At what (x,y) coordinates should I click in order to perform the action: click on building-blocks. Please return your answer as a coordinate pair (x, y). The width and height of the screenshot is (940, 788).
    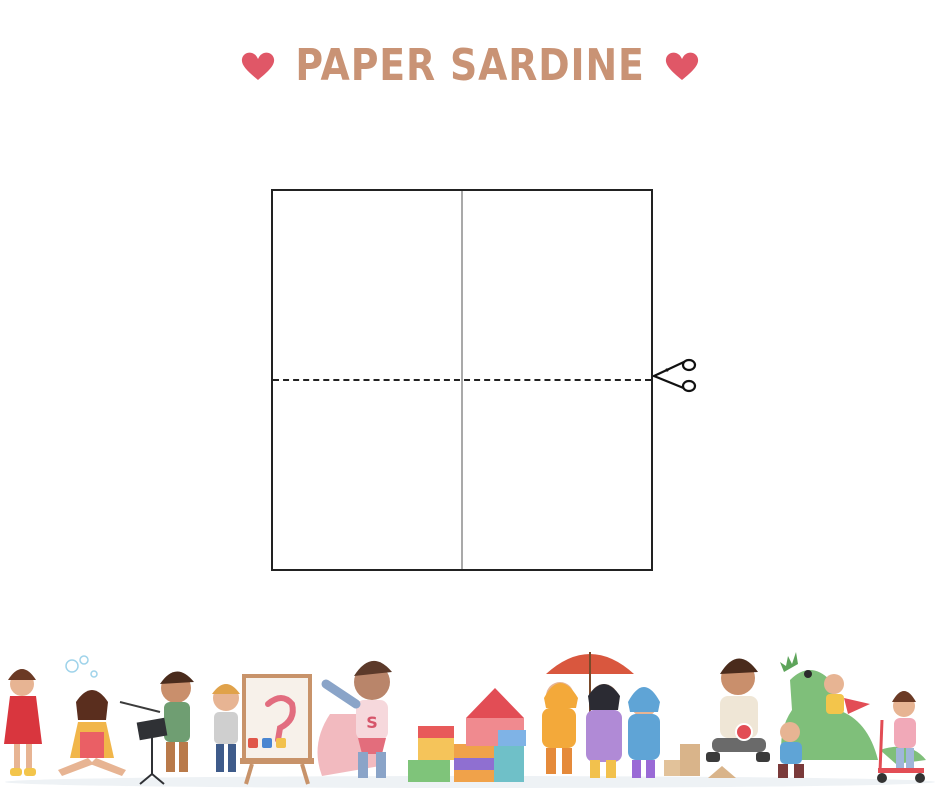
    Looking at the image, I should click on (467, 735).